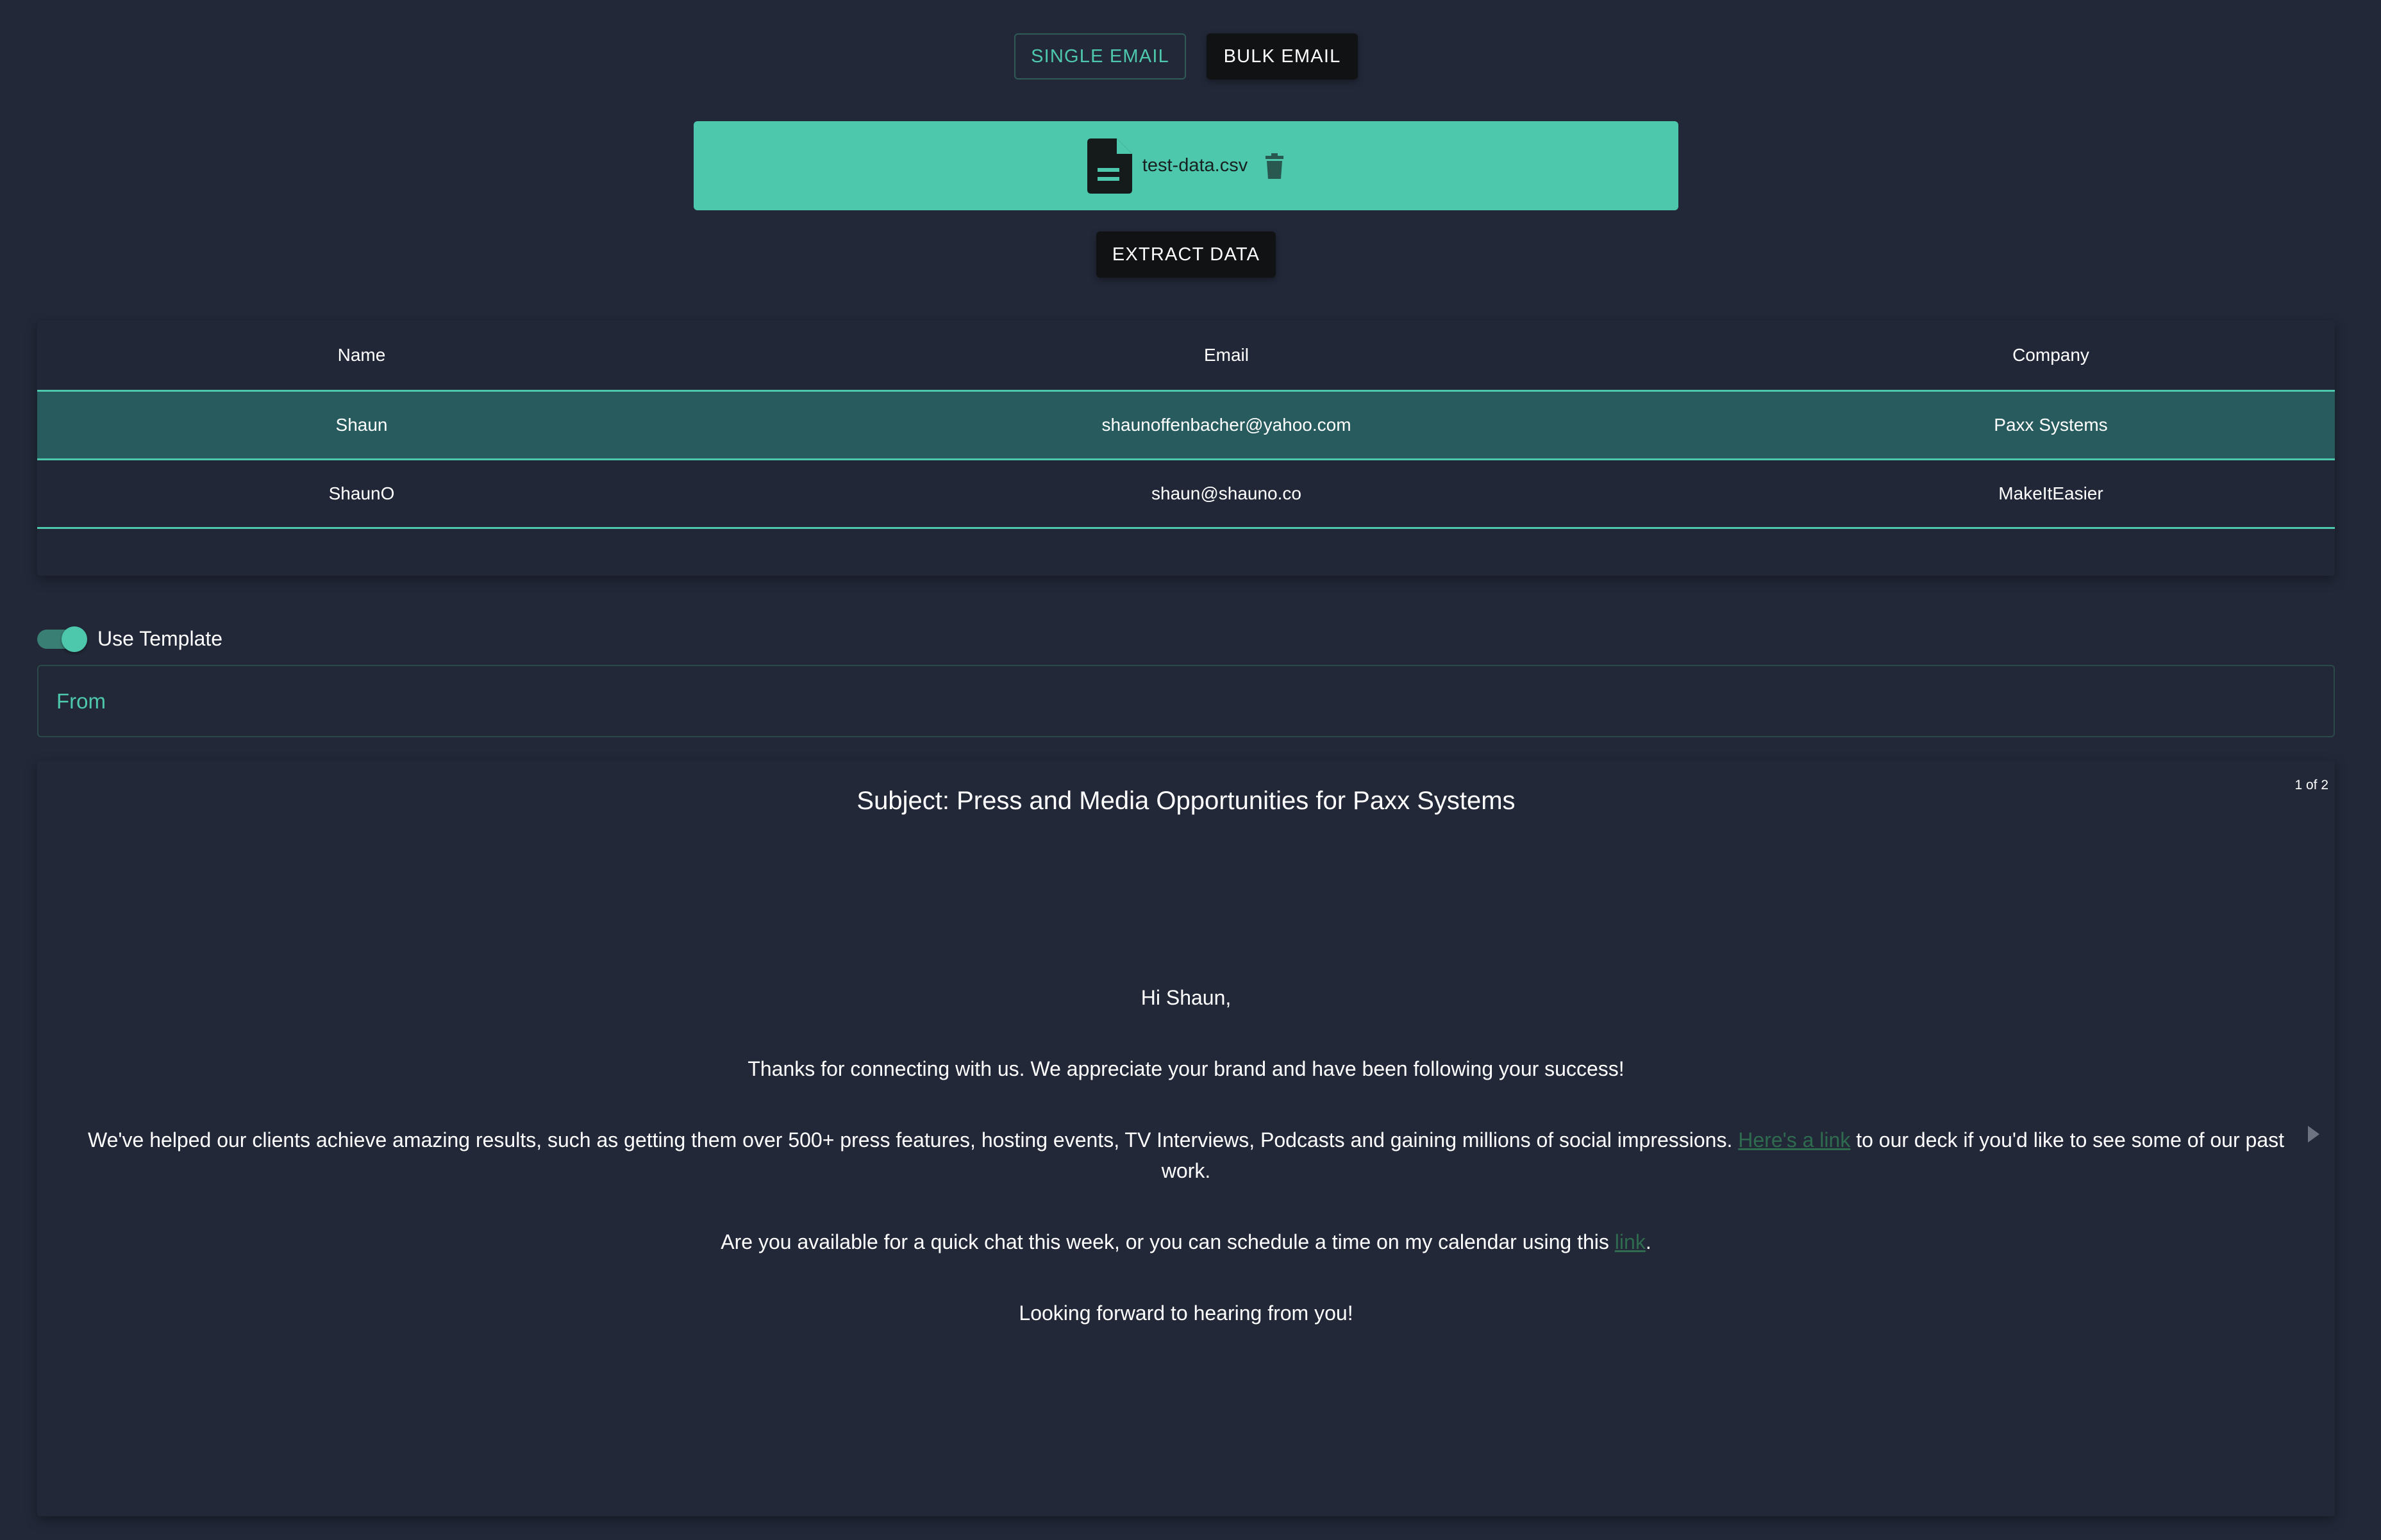  Describe the element at coordinates (1282, 57) in the screenshot. I see `bulk-email-button: BULK EMAIL` at that location.